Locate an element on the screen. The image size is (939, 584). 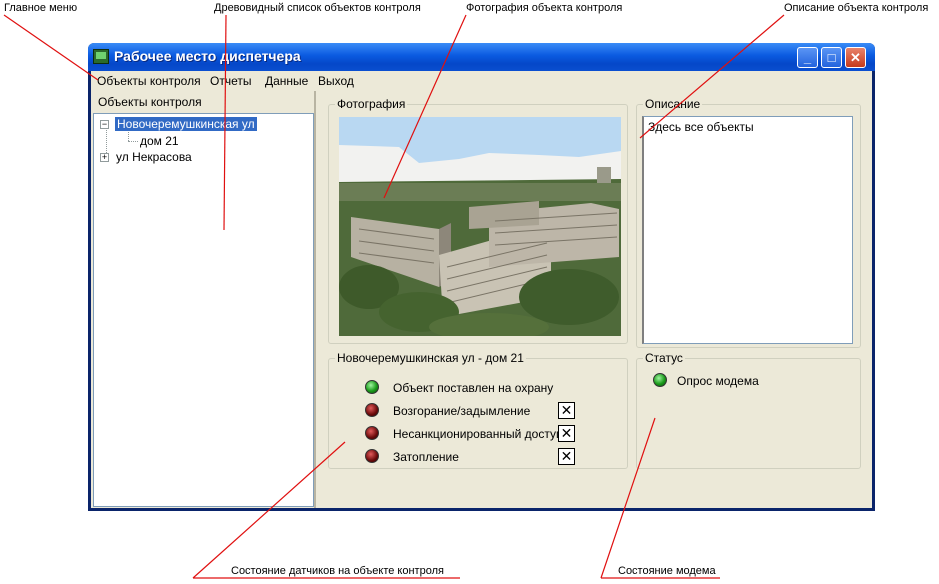
apartment-buildings-photo is located at coordinates (480, 226).